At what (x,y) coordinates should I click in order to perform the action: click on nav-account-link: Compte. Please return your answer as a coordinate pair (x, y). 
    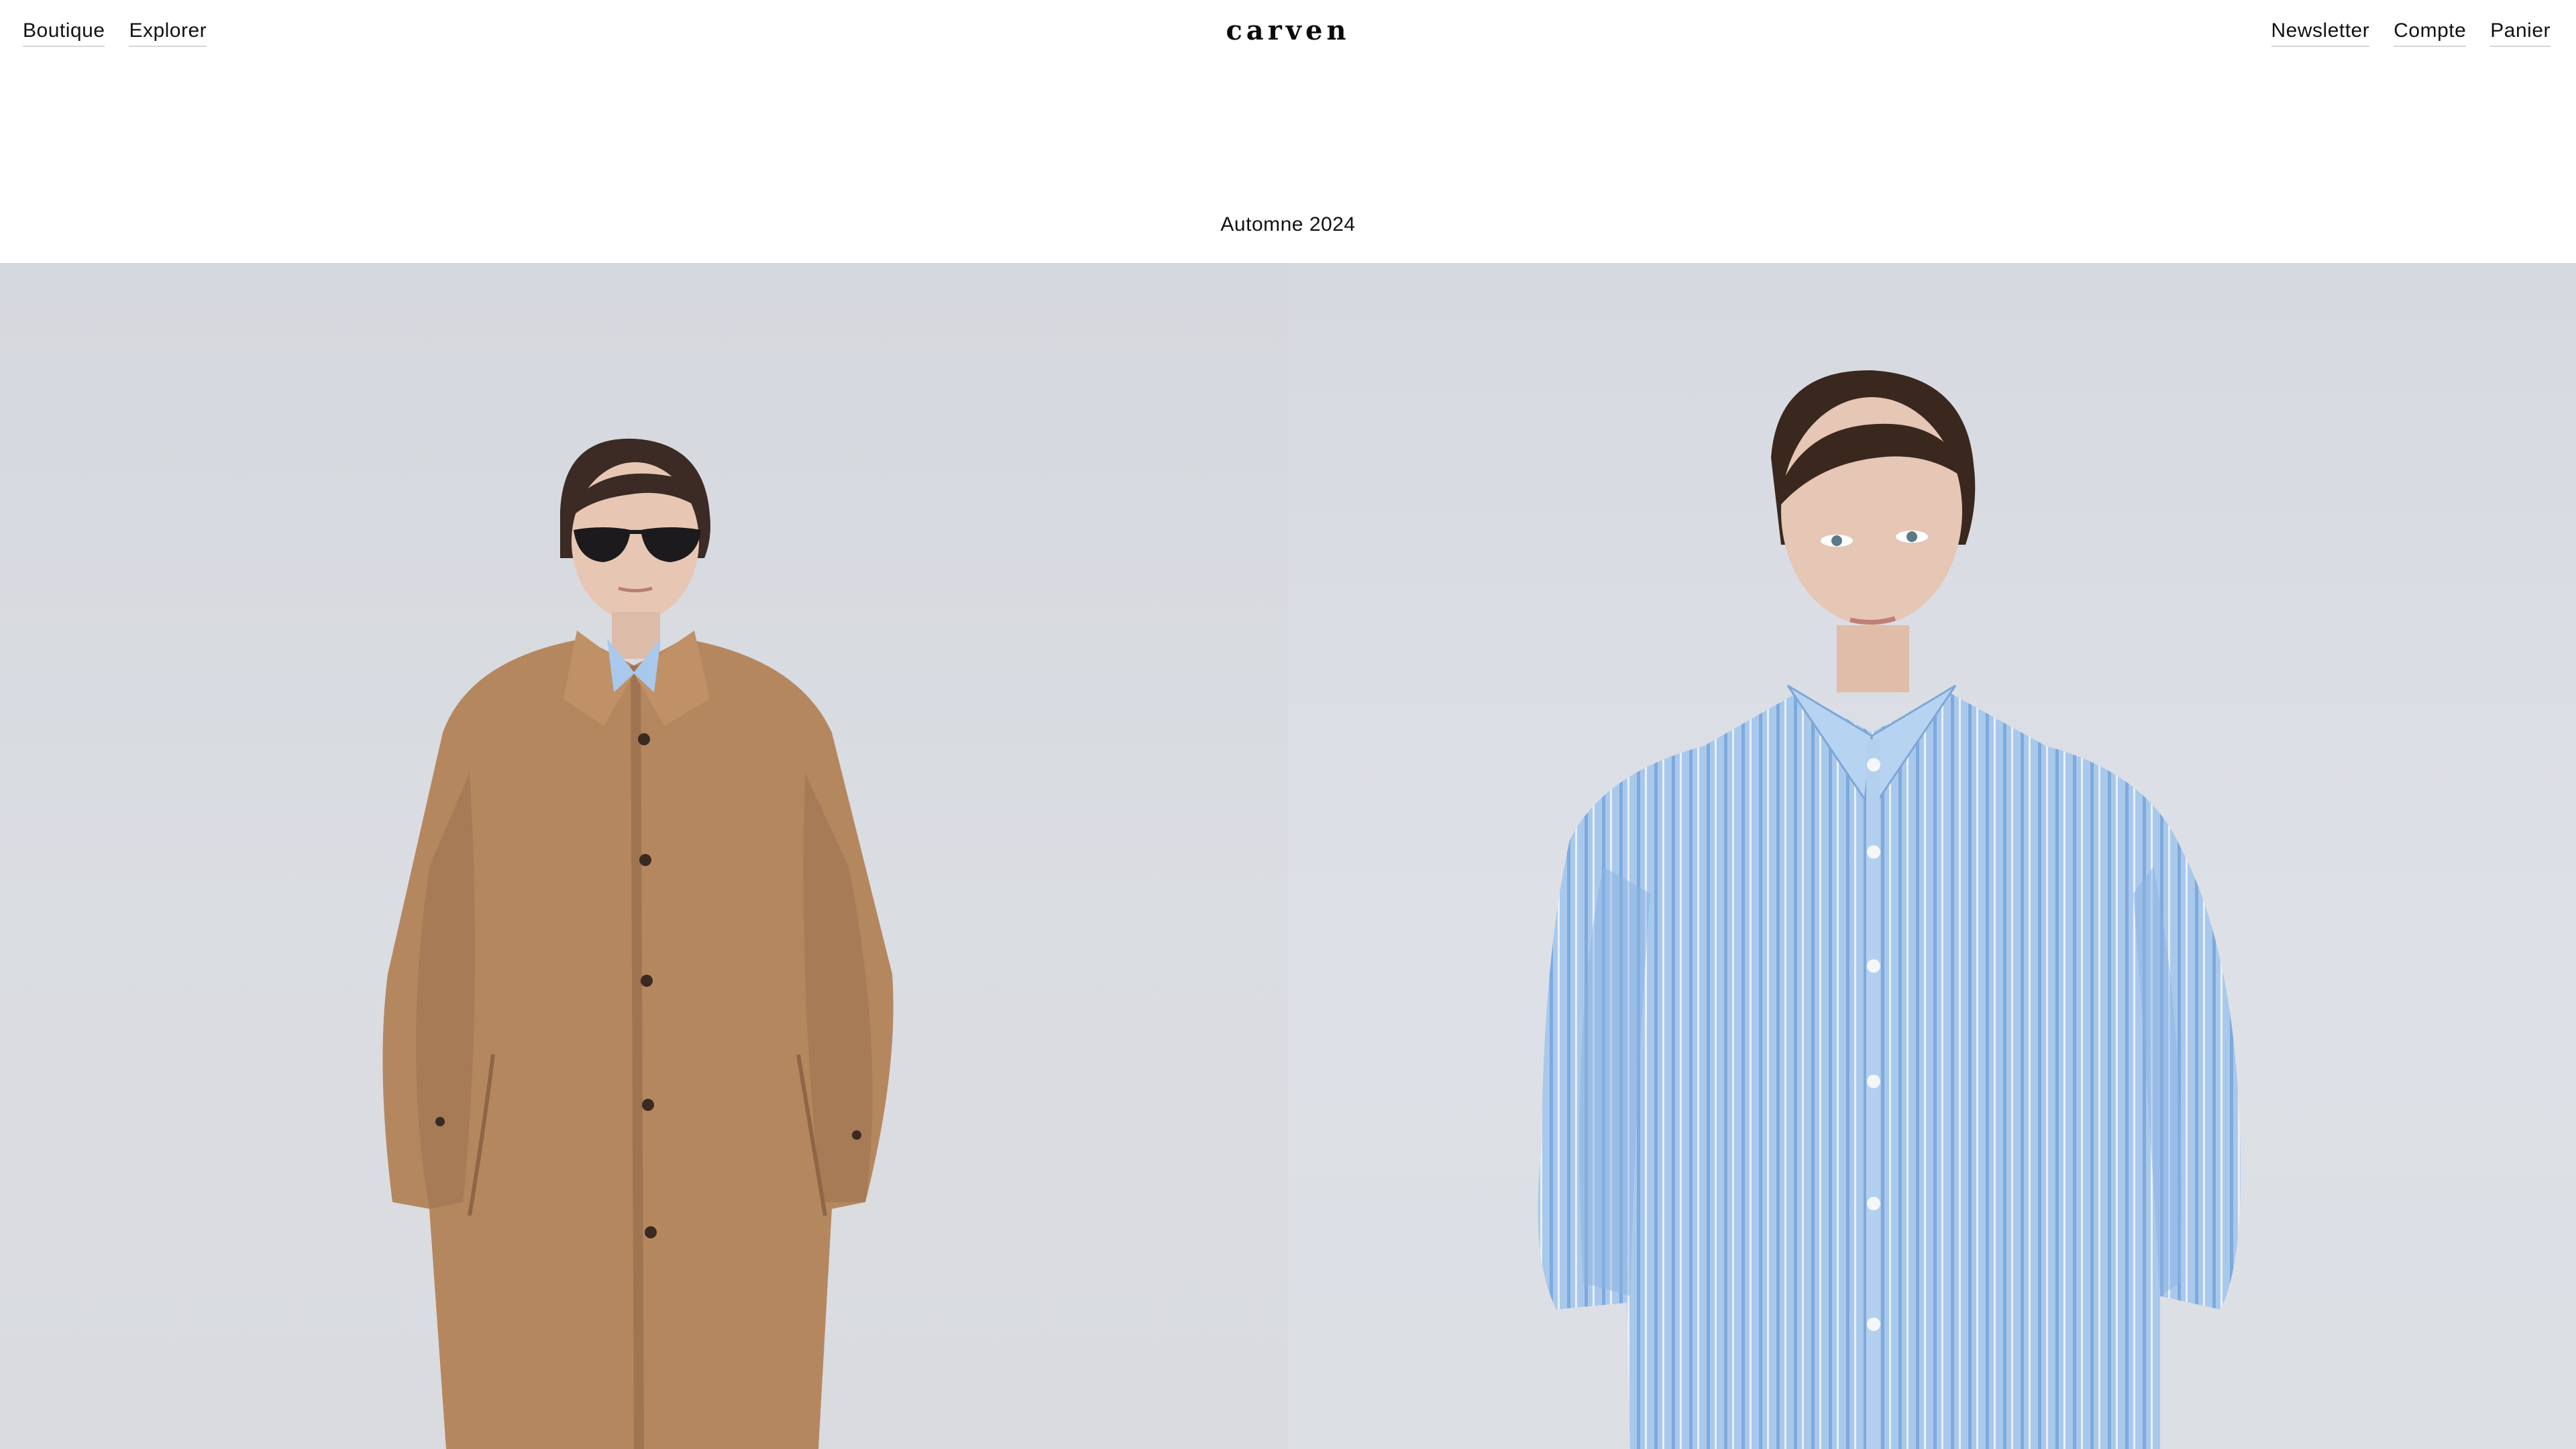
    Looking at the image, I should click on (2430, 32).